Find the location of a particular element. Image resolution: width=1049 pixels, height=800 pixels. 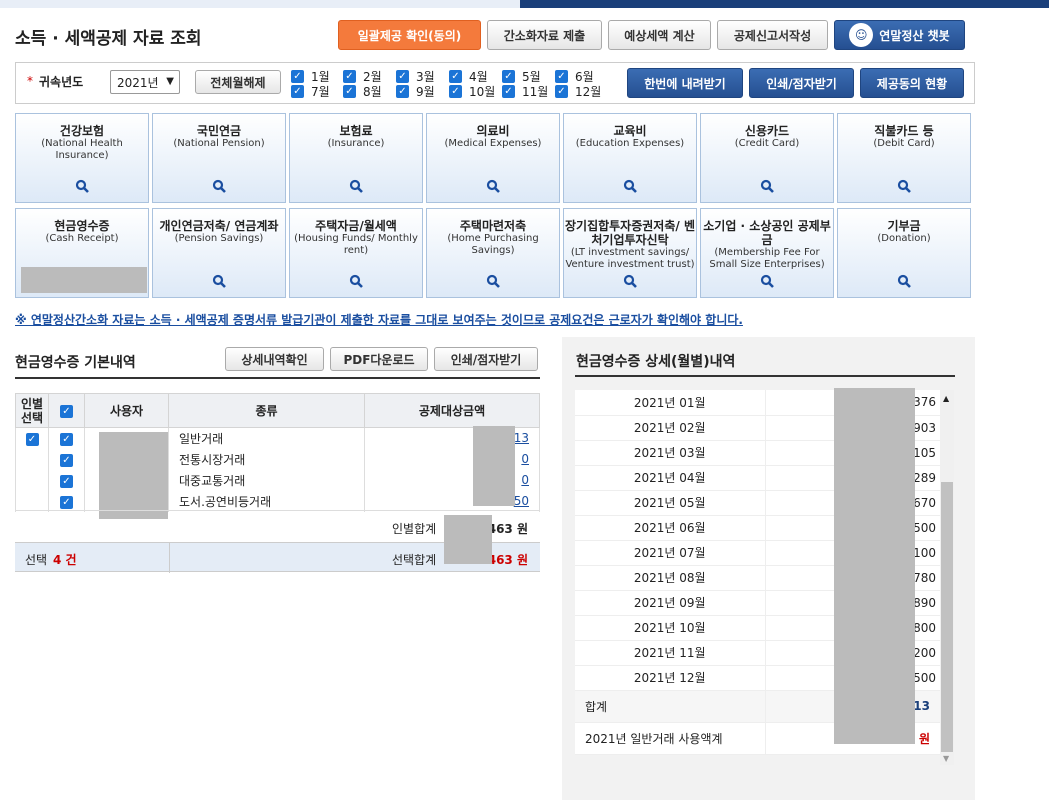

print-button: 인쇄/점자받기 is located at coordinates (486, 359).